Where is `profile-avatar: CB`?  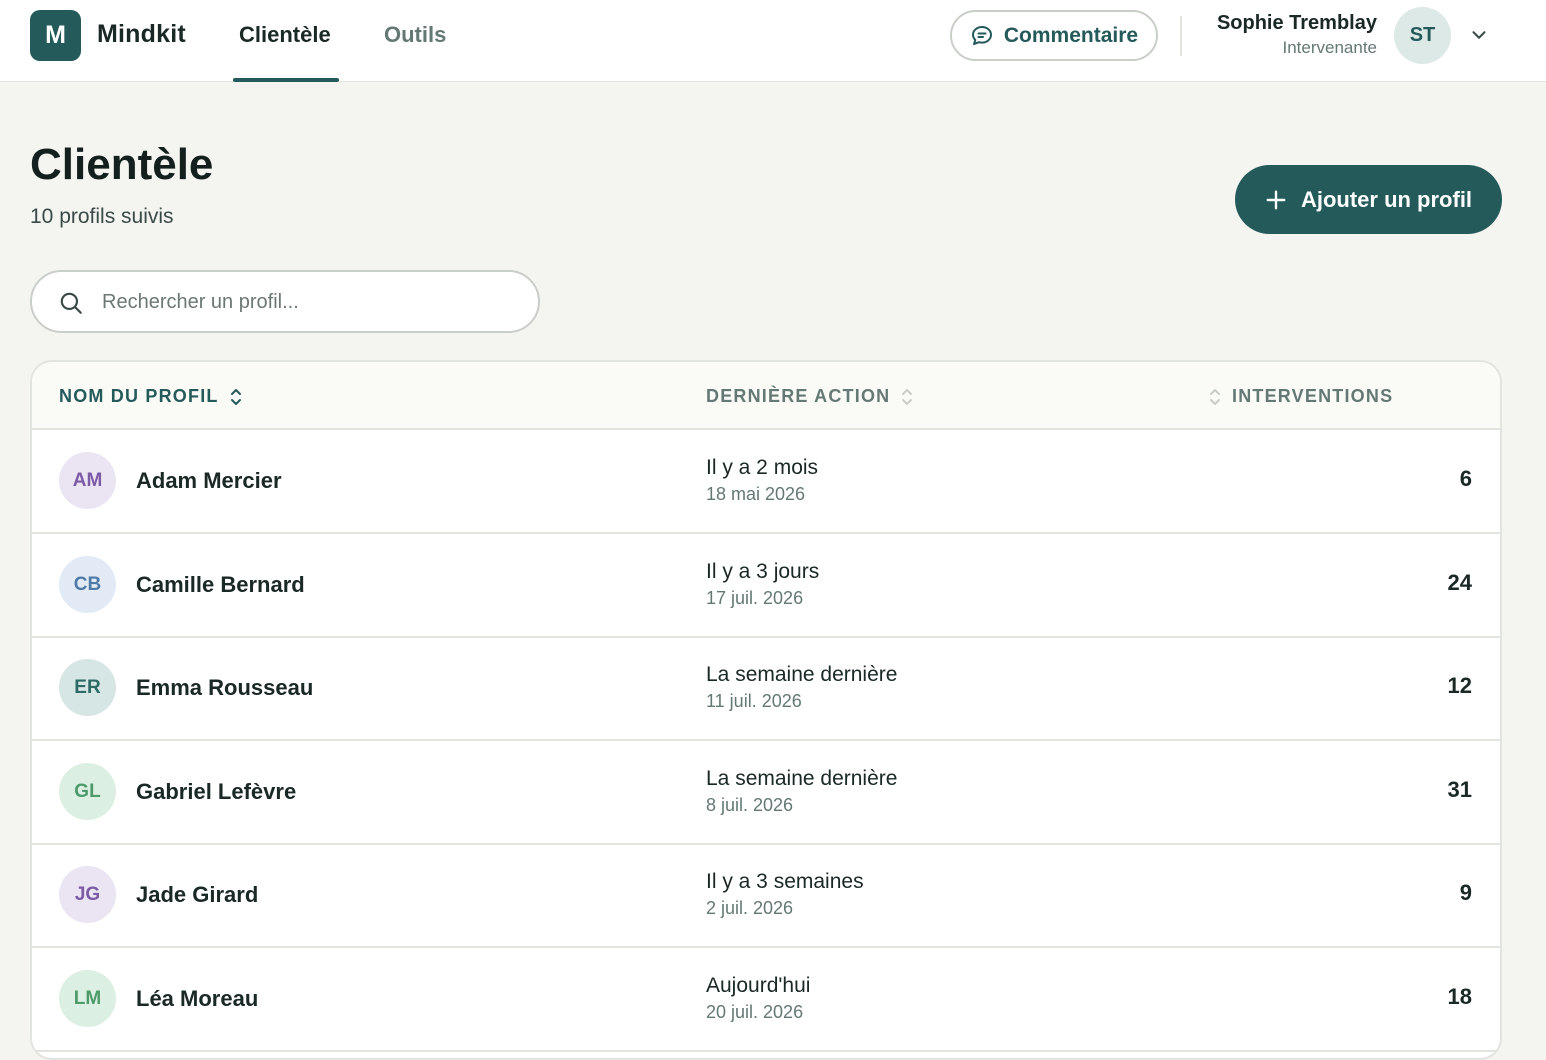 profile-avatar: CB is located at coordinates (87, 584).